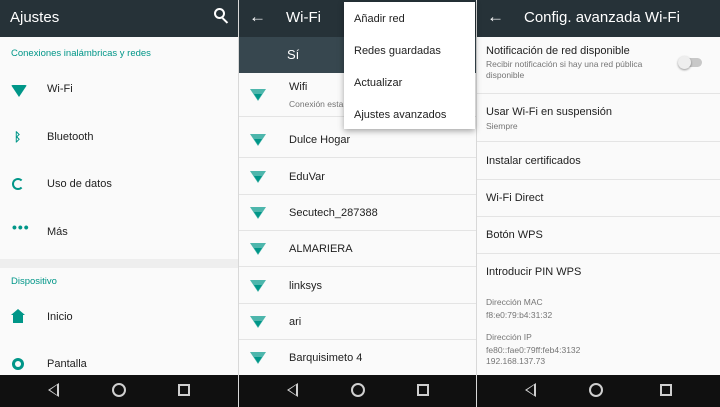 This screenshot has height=407, width=720. Describe the element at coordinates (516, 361) in the screenshot. I see `ip-address-v4: 192.168.137.73` at that location.